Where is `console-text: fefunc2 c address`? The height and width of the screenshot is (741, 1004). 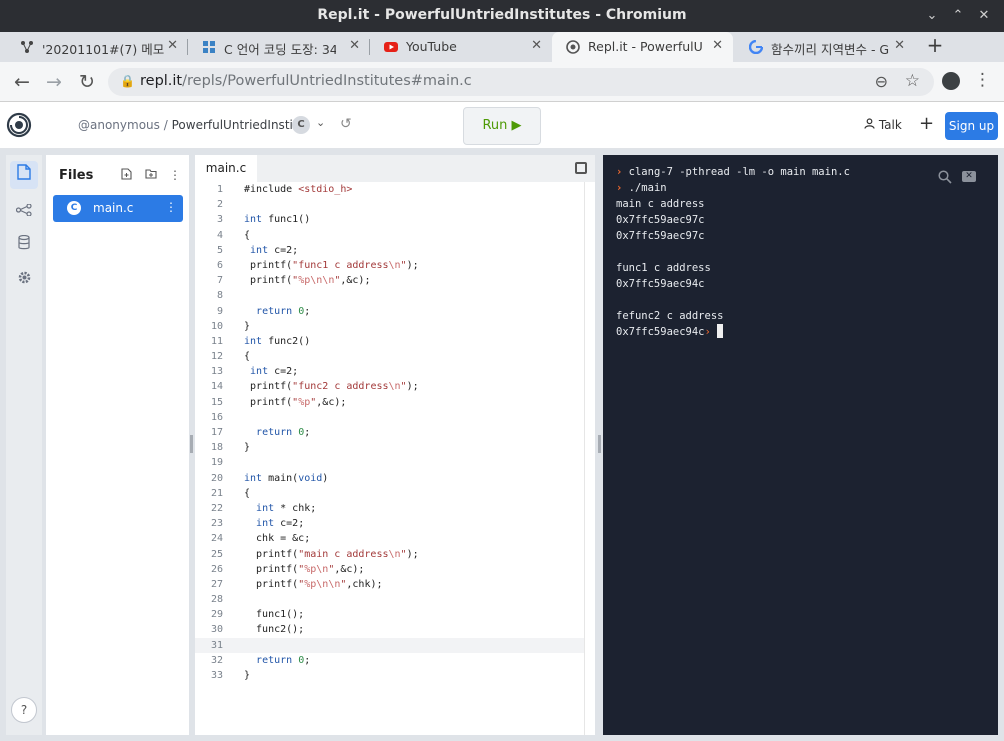 console-text: fefunc2 c address is located at coordinates (670, 316).